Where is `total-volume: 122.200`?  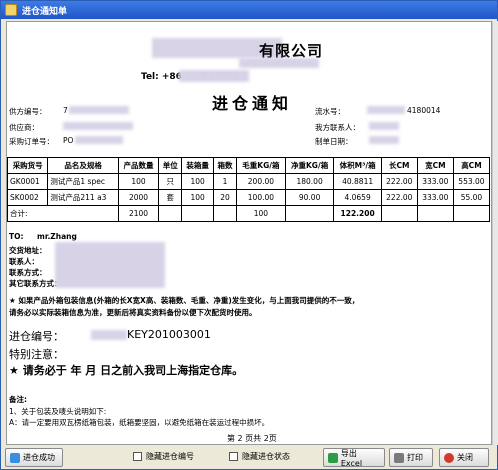
total-volume: 122.200 is located at coordinates (357, 213).